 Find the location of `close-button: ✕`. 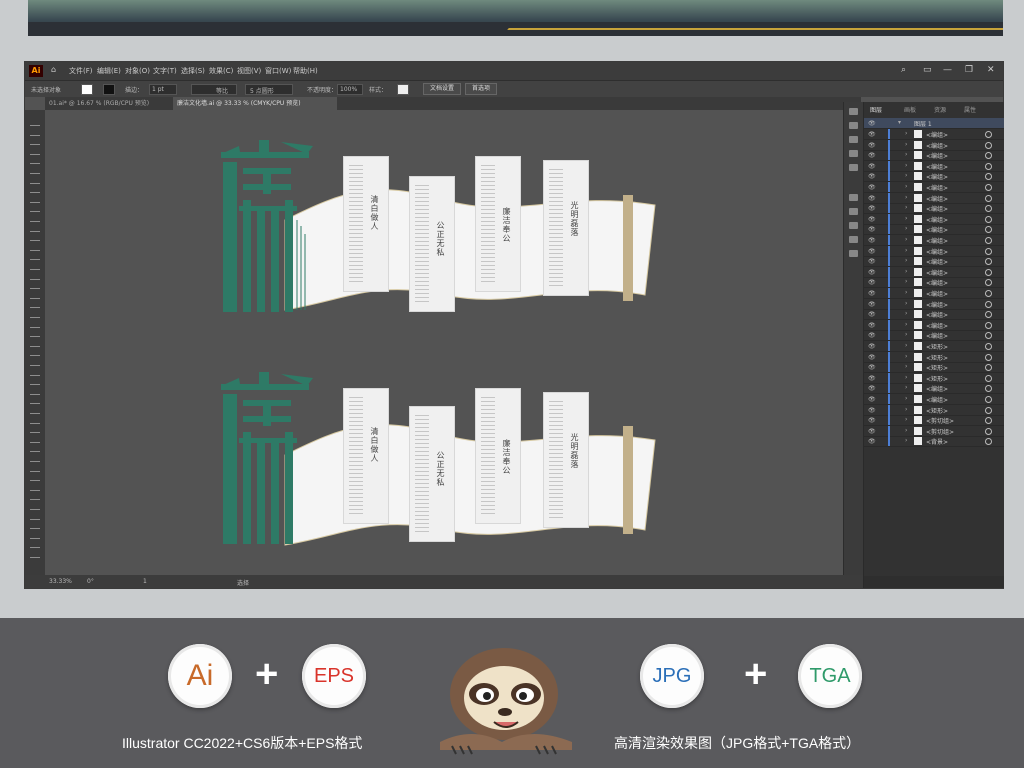

close-button: ✕ is located at coordinates (991, 70).